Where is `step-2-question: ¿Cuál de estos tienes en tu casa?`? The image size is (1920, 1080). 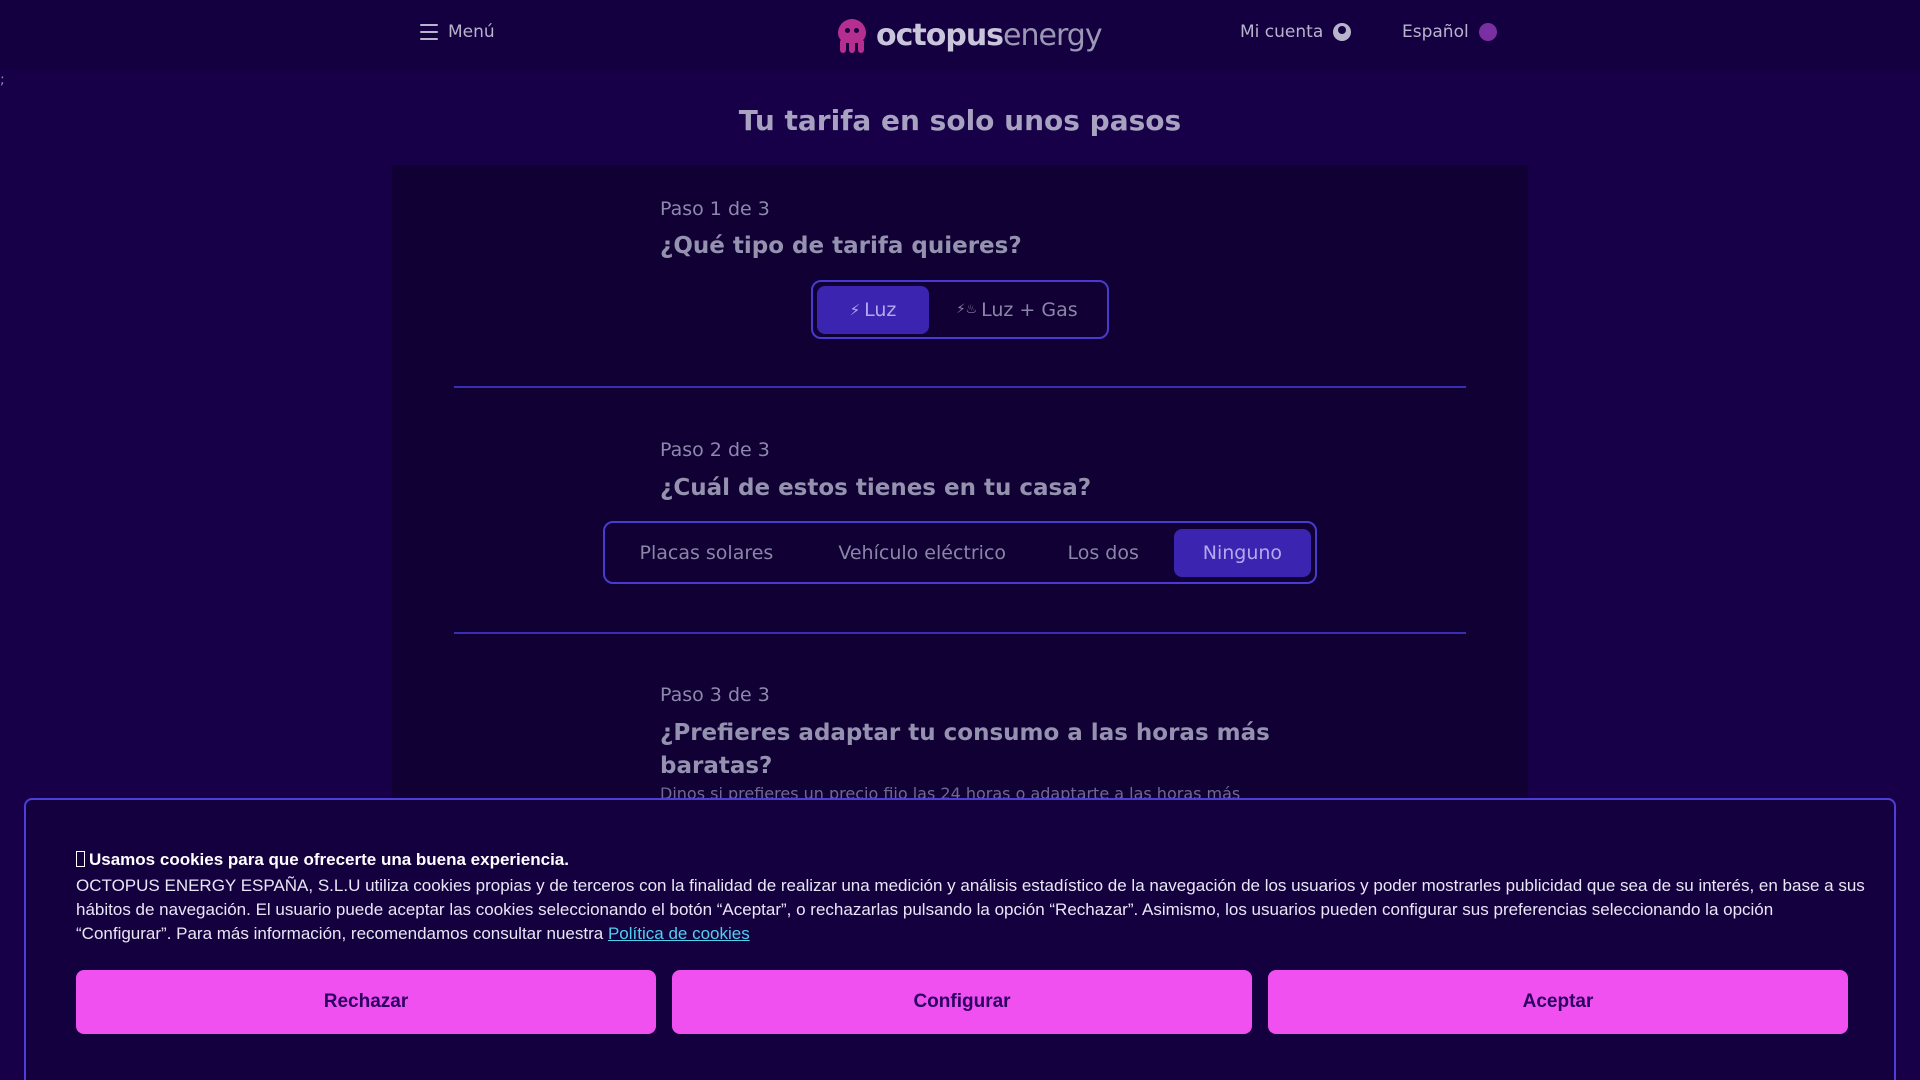 step-2-question: ¿Cuál de estos tienes en tu casa? is located at coordinates (876, 488).